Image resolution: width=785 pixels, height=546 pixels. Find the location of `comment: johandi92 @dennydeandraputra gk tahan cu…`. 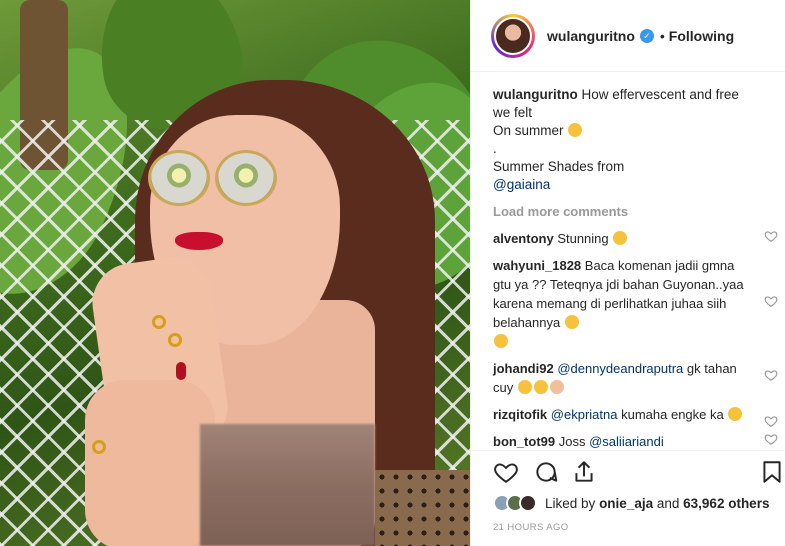

comment: johandi92 @dennydeandraputra gk tahan cu… is located at coordinates (635, 378).